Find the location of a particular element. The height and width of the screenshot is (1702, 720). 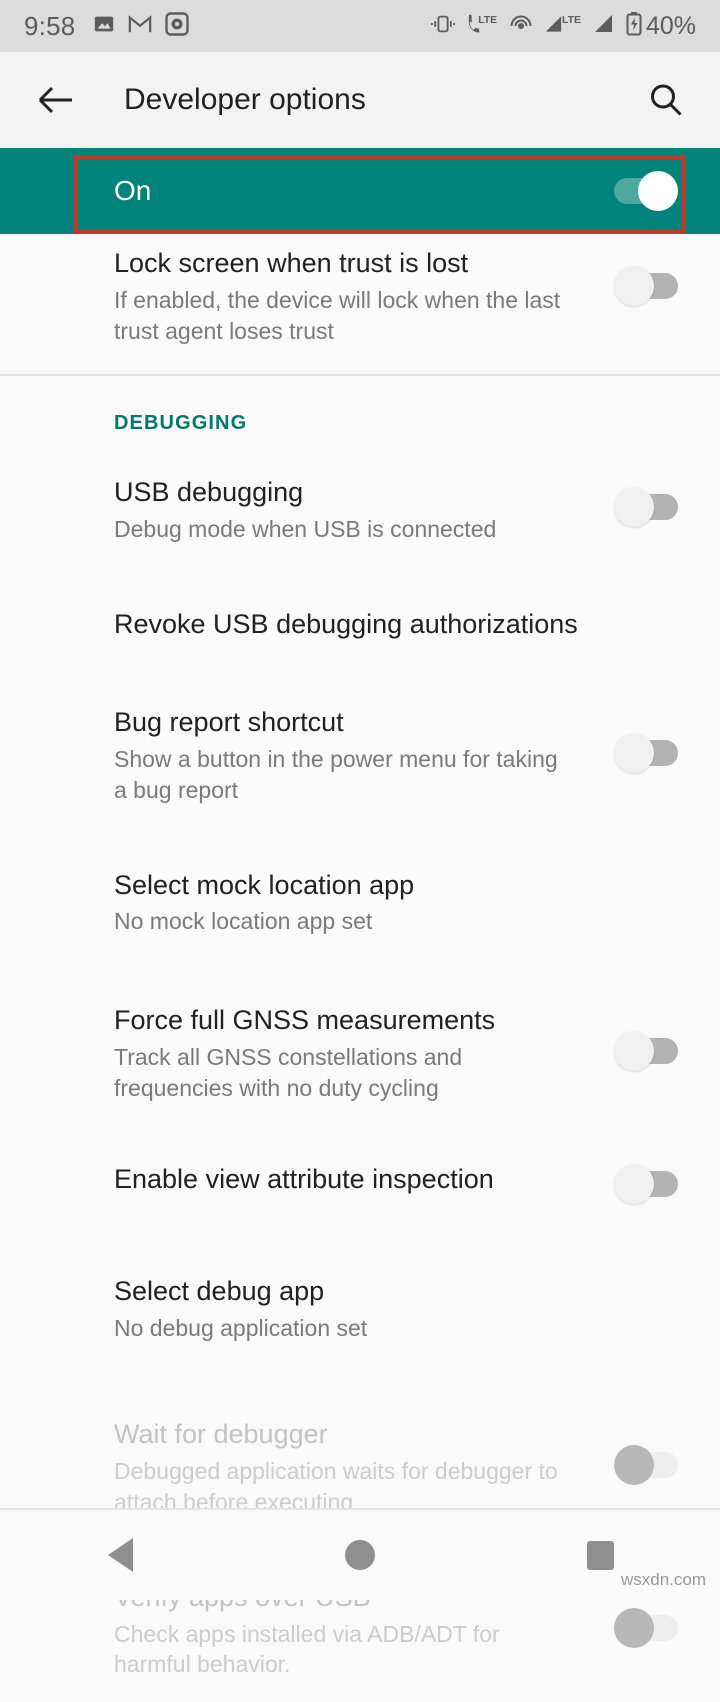

toggle-wait-for-debugger is located at coordinates (646, 1465).